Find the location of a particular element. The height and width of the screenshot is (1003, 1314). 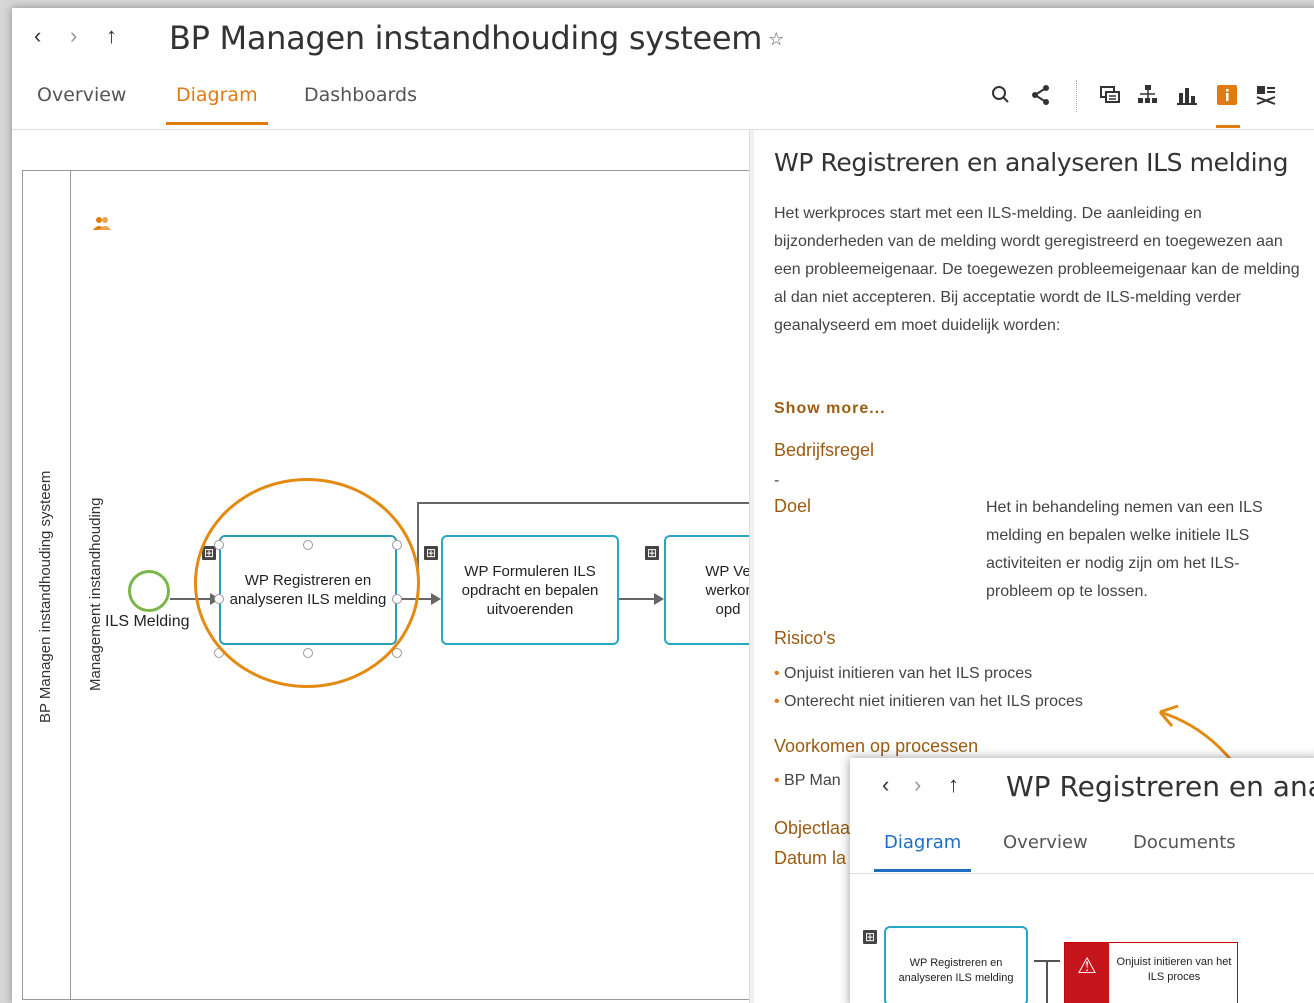

popup-back-button: ‹ is located at coordinates (885, 785).